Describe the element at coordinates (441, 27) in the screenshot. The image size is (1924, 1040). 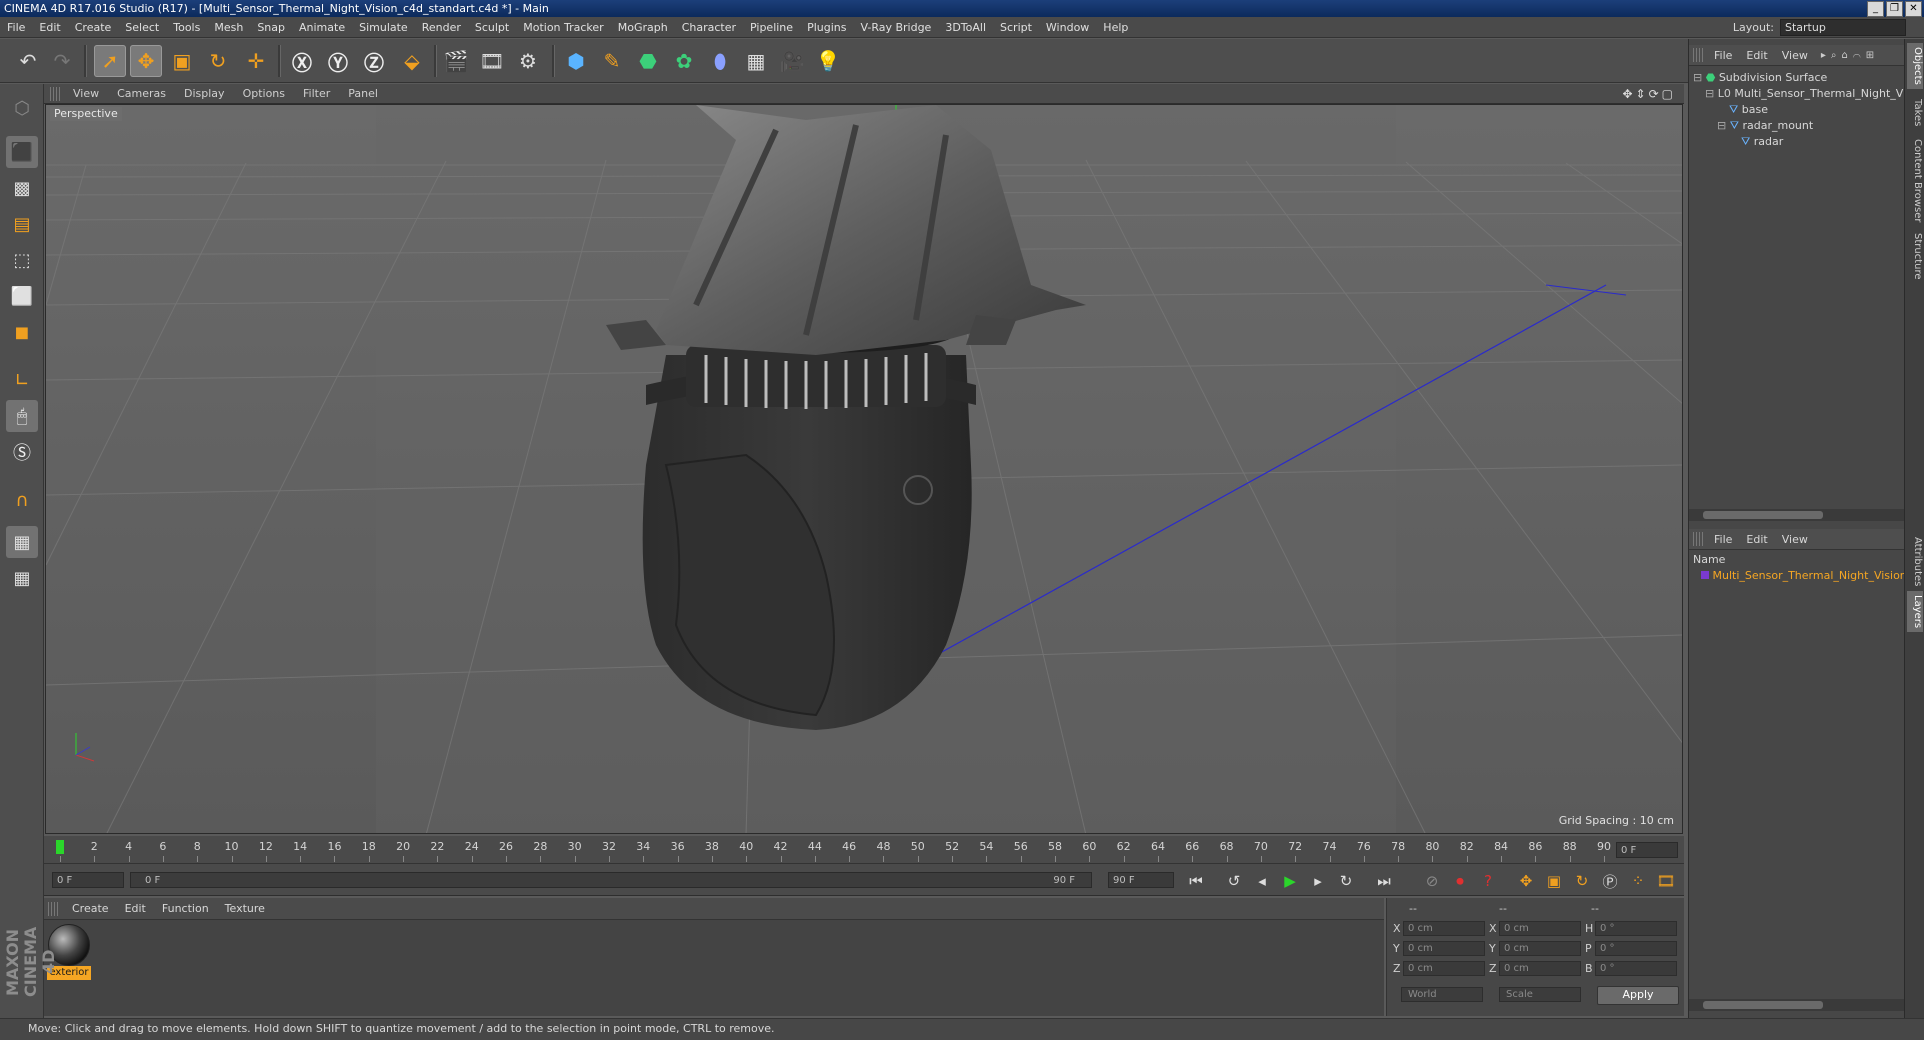
I see `menu-render: Render` at that location.